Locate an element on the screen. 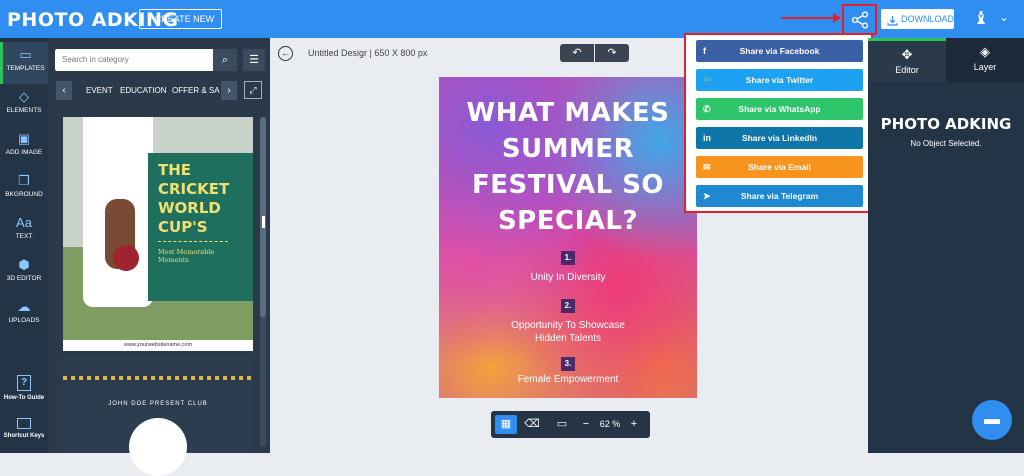 This screenshot has width=1024, height=476. undo-icon: ↶ is located at coordinates (577, 53).